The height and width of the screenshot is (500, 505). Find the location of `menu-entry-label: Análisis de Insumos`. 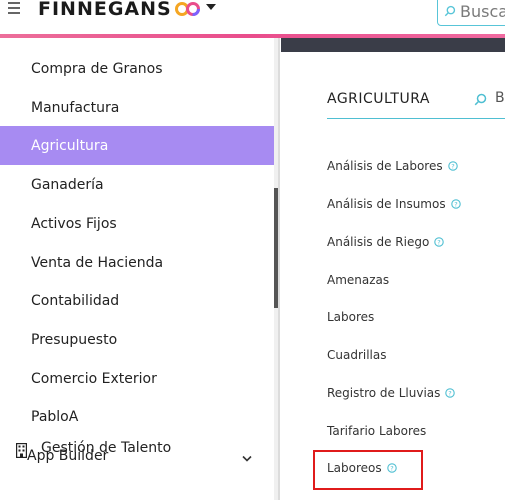

menu-entry-label: Análisis de Insumos is located at coordinates (386, 204).